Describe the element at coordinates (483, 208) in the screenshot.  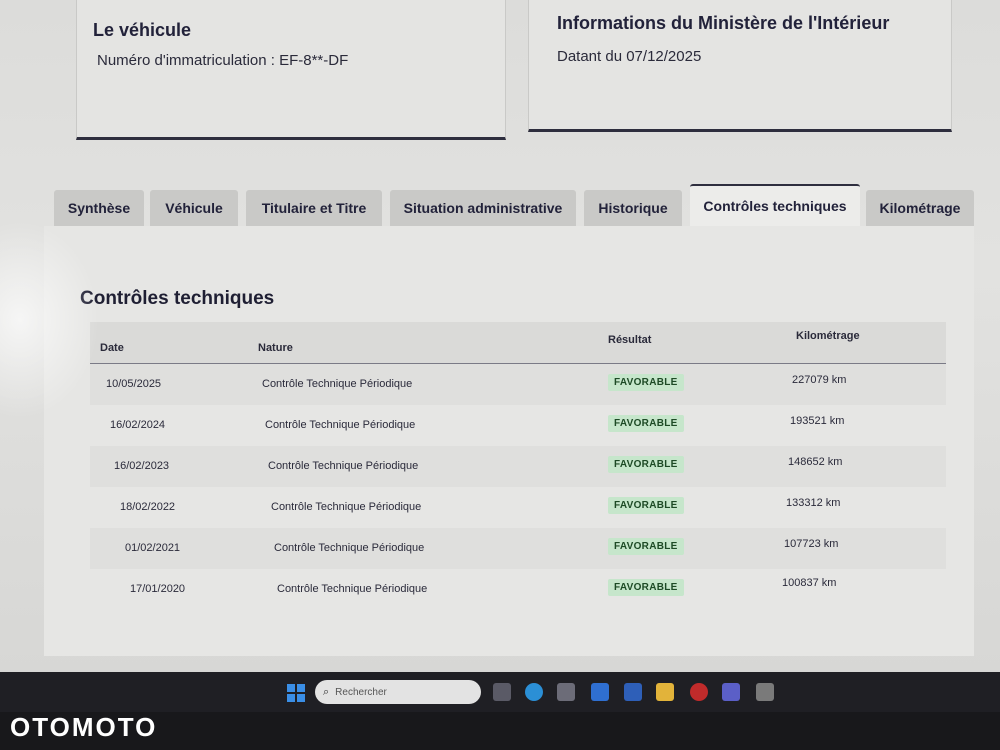
I see `tab-situation: Situation administrative` at that location.